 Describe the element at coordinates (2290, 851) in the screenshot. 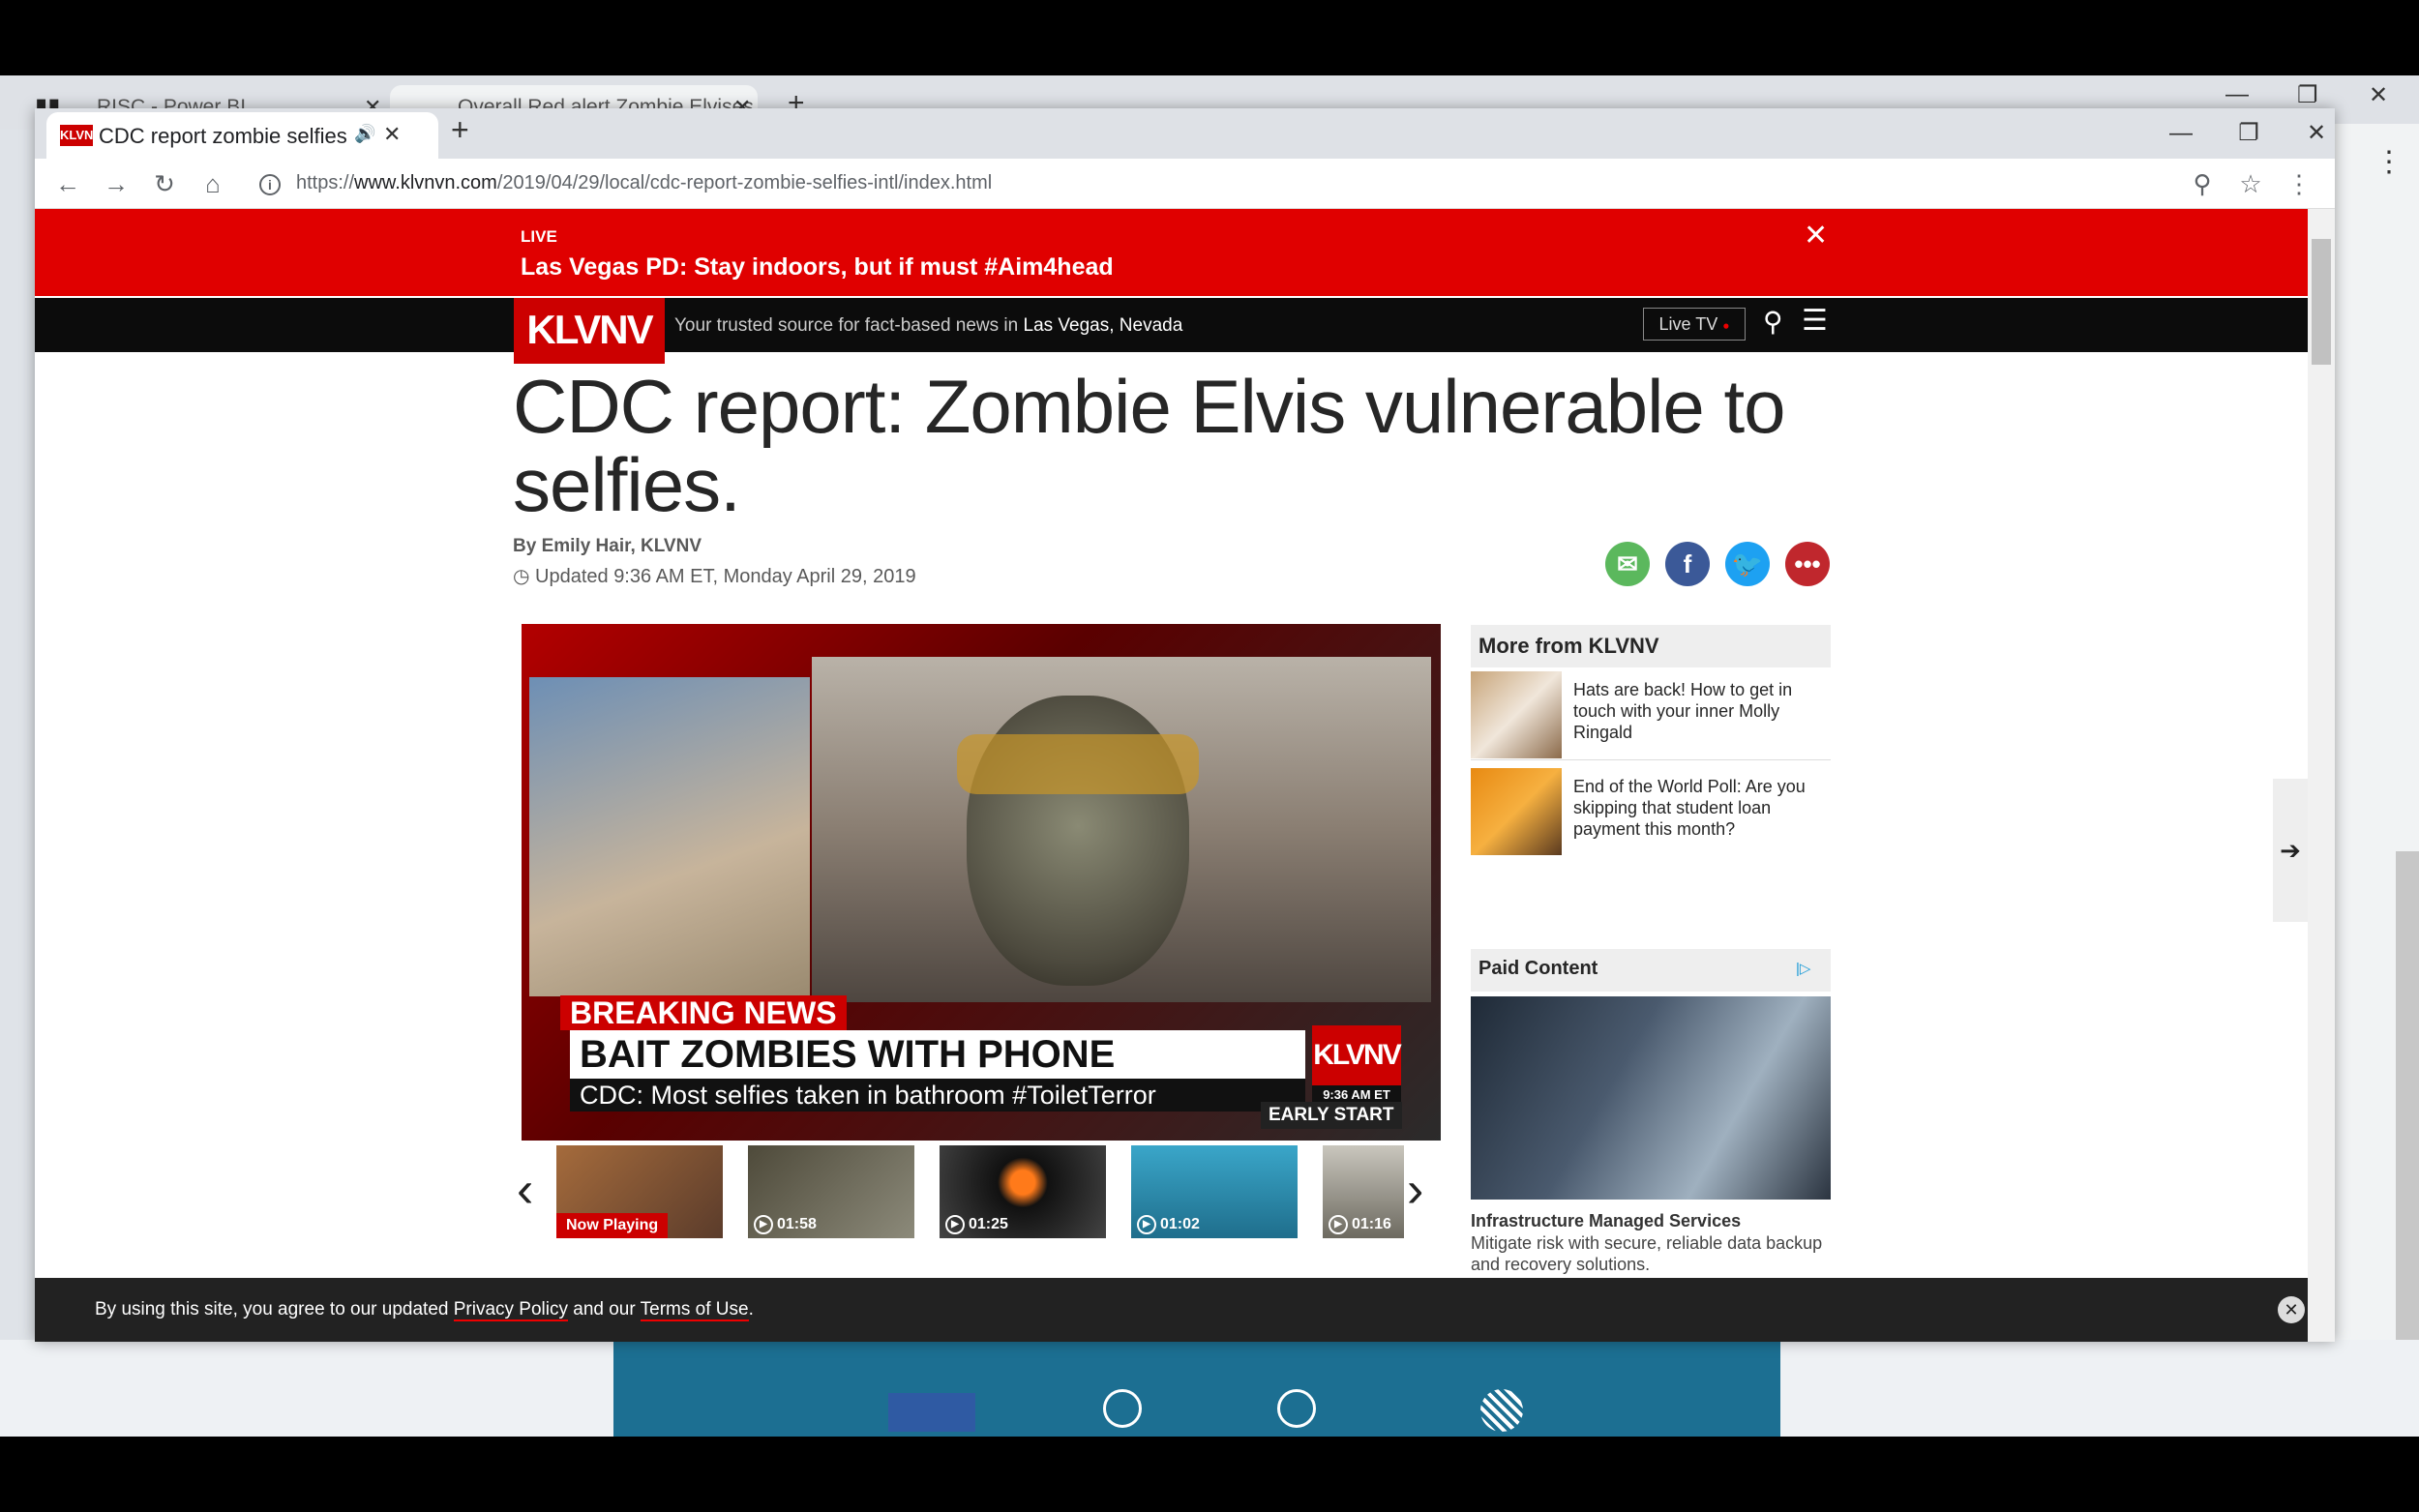

I see `next-article-arrow-icon: ➔` at that location.